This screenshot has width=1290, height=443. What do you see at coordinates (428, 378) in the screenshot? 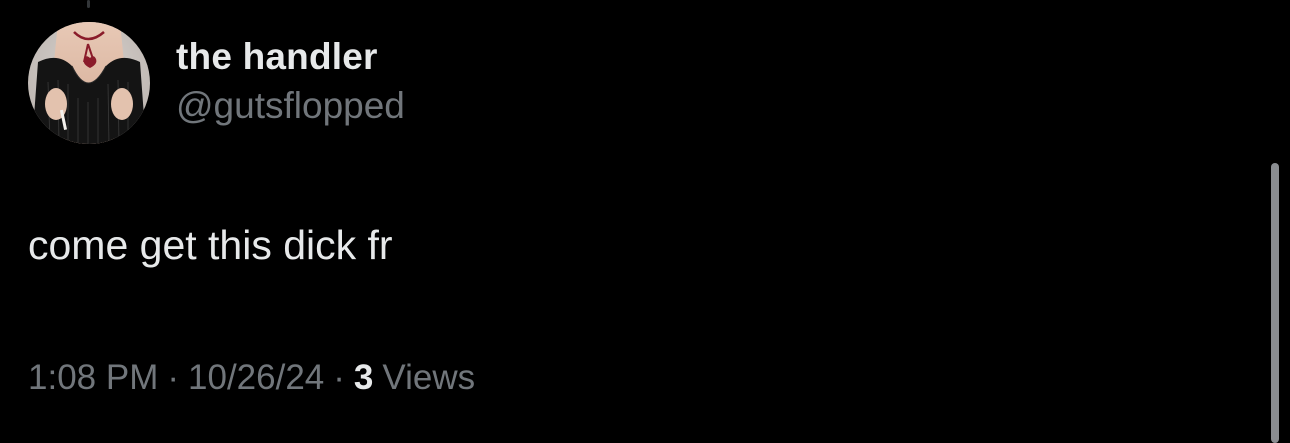
I see `views-label: Views` at bounding box center [428, 378].